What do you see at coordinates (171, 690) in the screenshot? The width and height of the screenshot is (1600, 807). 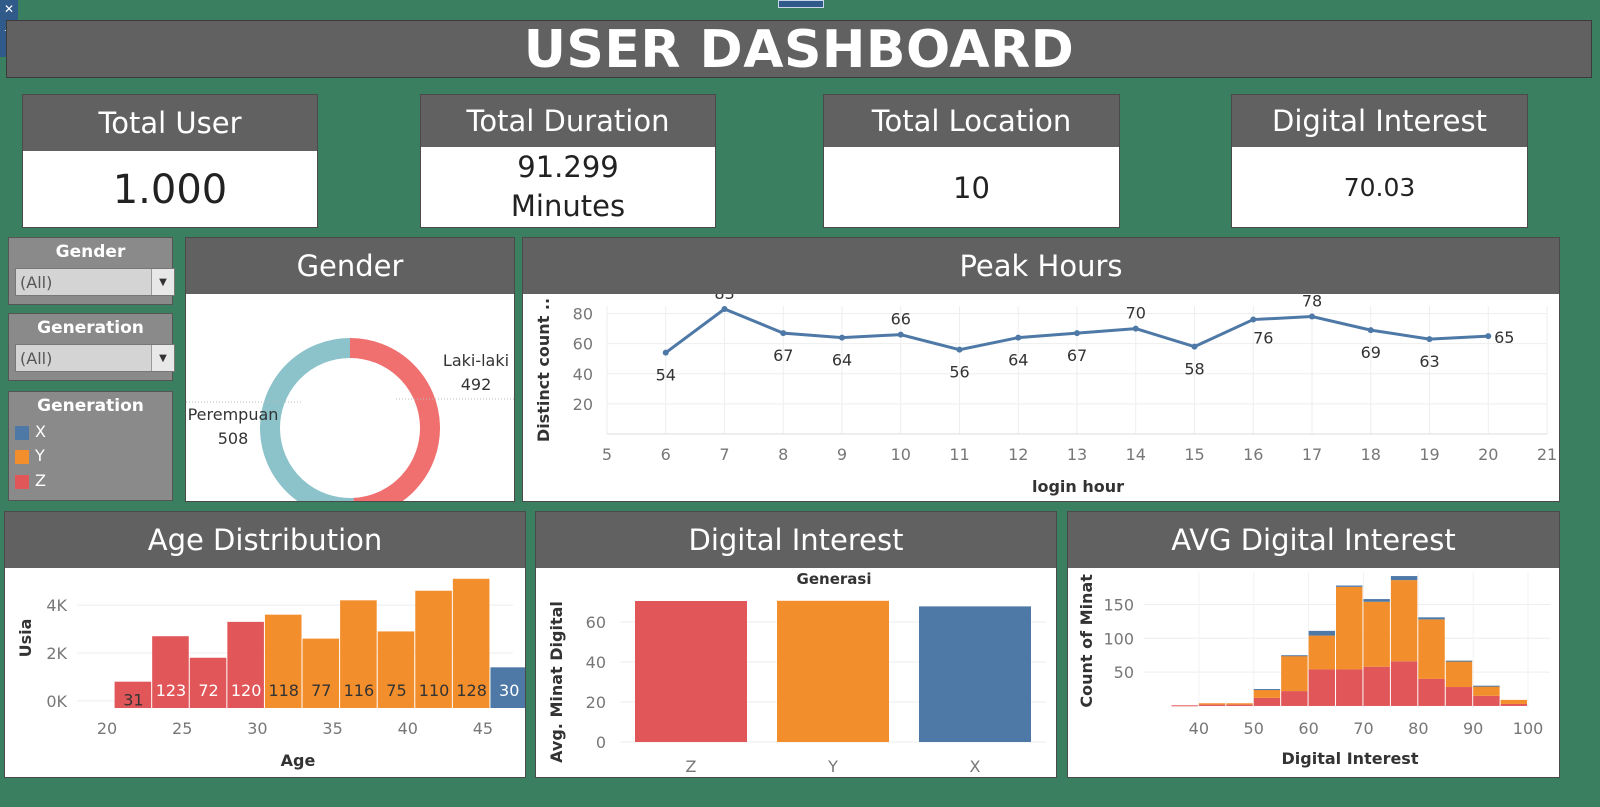 I see `age-bar-label: 123` at bounding box center [171, 690].